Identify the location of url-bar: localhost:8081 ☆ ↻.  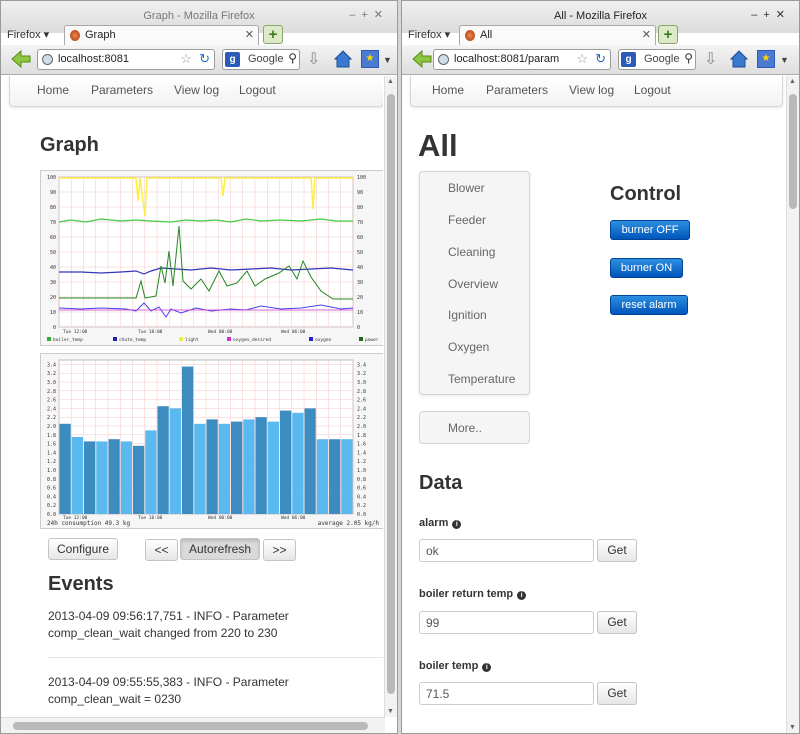
(126, 59).